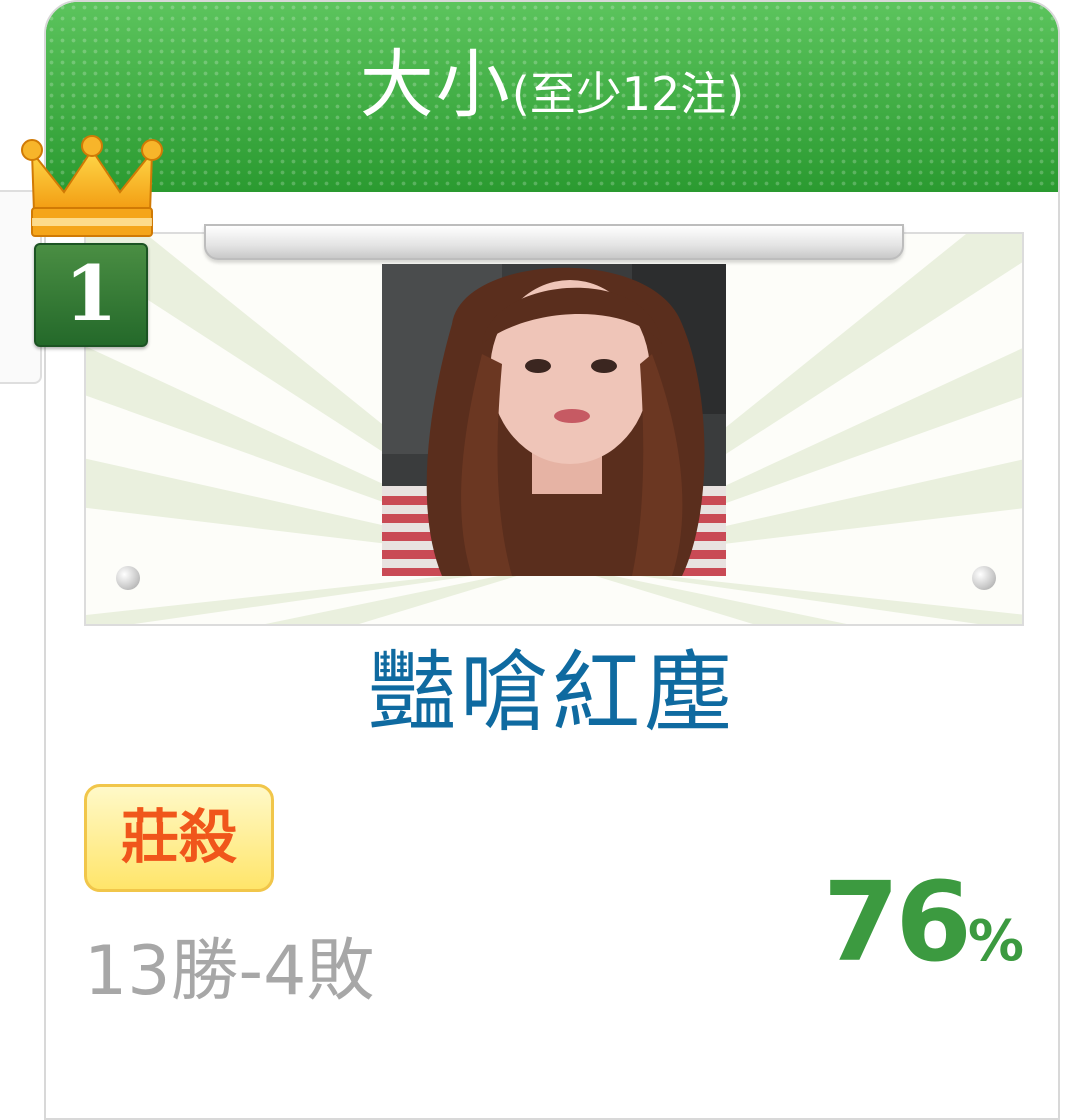  I want to click on photo-rail, so click(554, 242).